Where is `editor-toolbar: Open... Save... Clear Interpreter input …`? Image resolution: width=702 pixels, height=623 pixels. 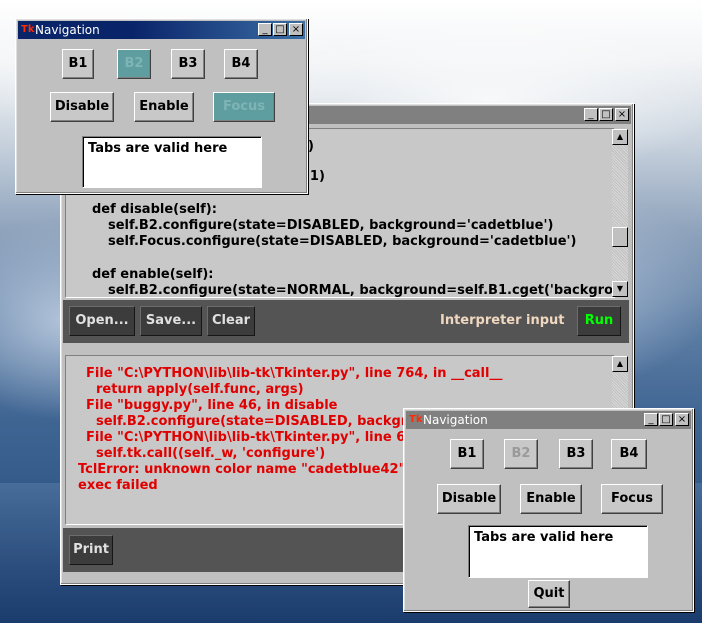
editor-toolbar: Open... Save... Clear Interpreter input … is located at coordinates (346, 321).